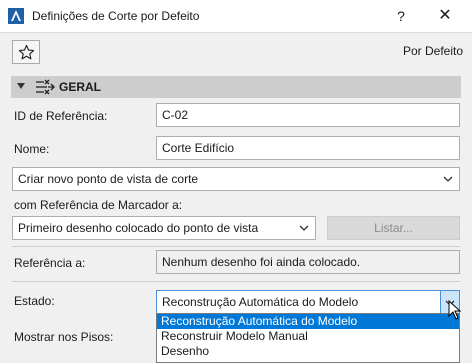 This screenshot has width=472, height=363. Describe the element at coordinates (98, 205) in the screenshot. I see `marker-ref-label: com Referência de Marcador a:` at that location.